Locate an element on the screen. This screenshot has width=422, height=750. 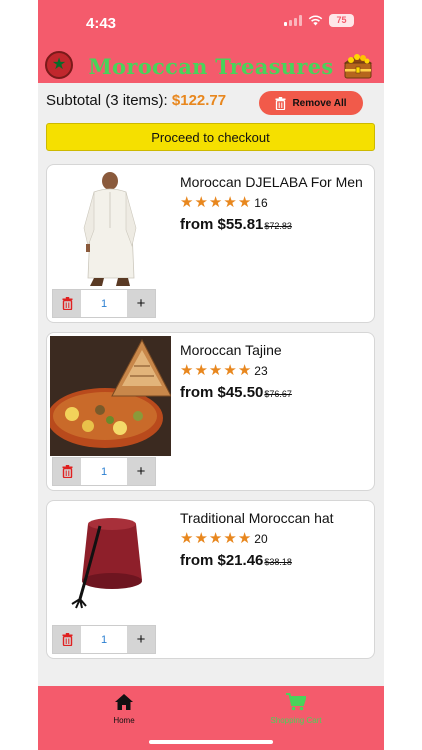
original-price: $72.83 is located at coordinates (278, 226).